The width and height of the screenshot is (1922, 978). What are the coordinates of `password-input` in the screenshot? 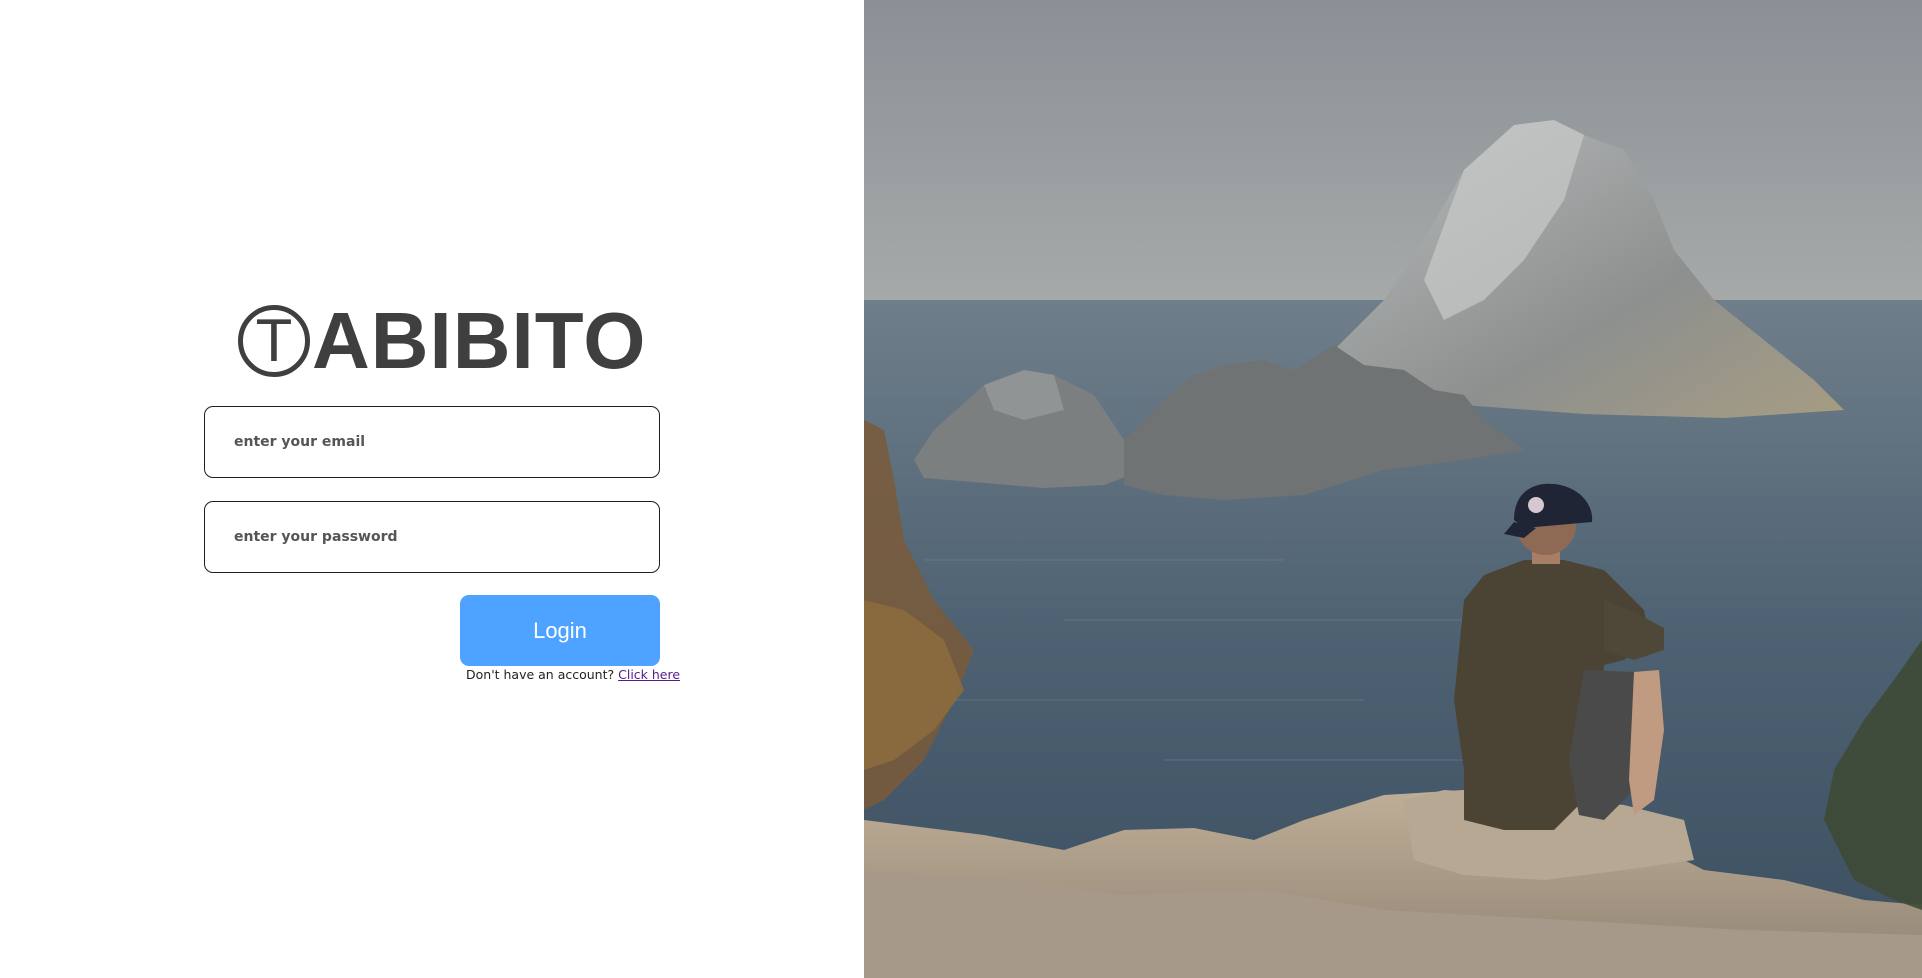 It's located at (445, 537).